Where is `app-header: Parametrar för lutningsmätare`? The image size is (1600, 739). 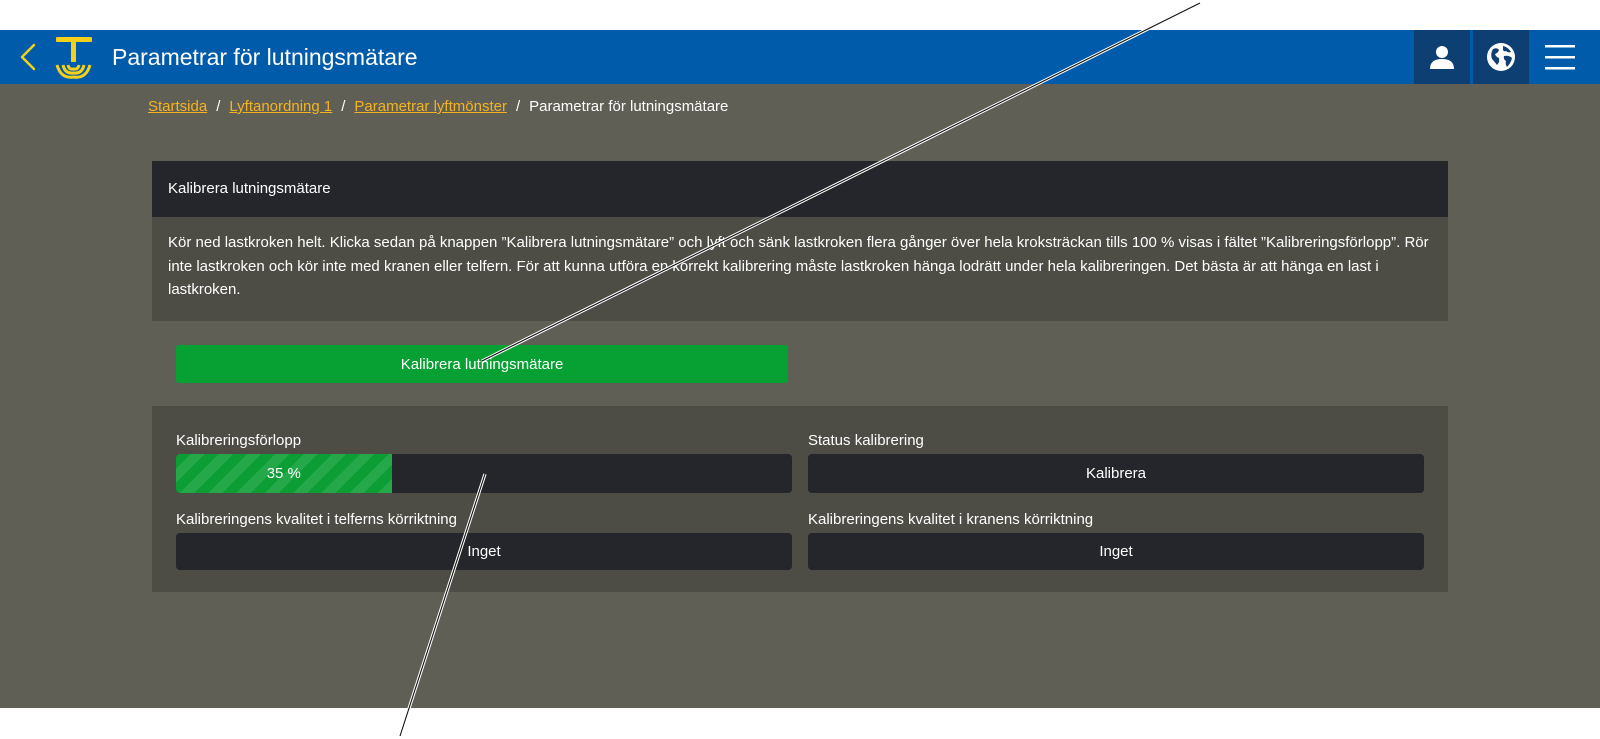
app-header: Parametrar för lutningsmätare is located at coordinates (800, 57).